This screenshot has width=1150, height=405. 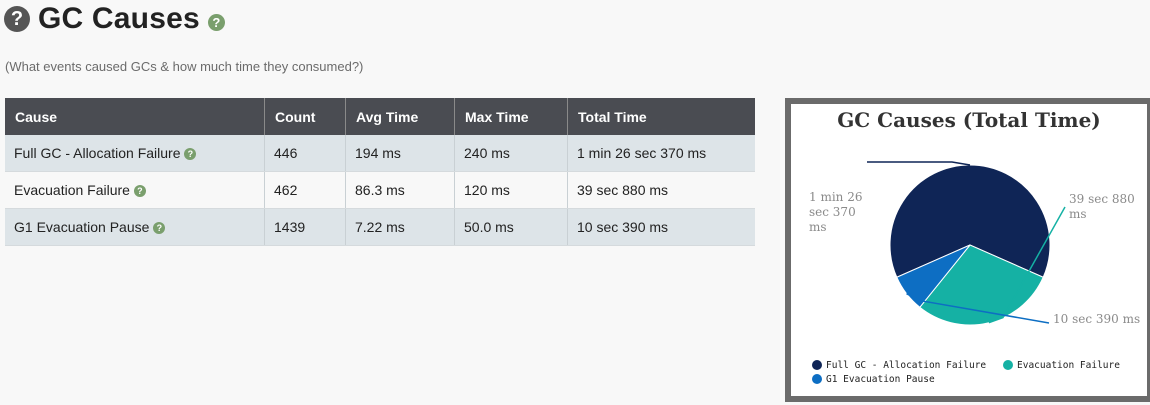 What do you see at coordinates (119, 18) in the screenshot?
I see `page-title: GC Causes` at bounding box center [119, 18].